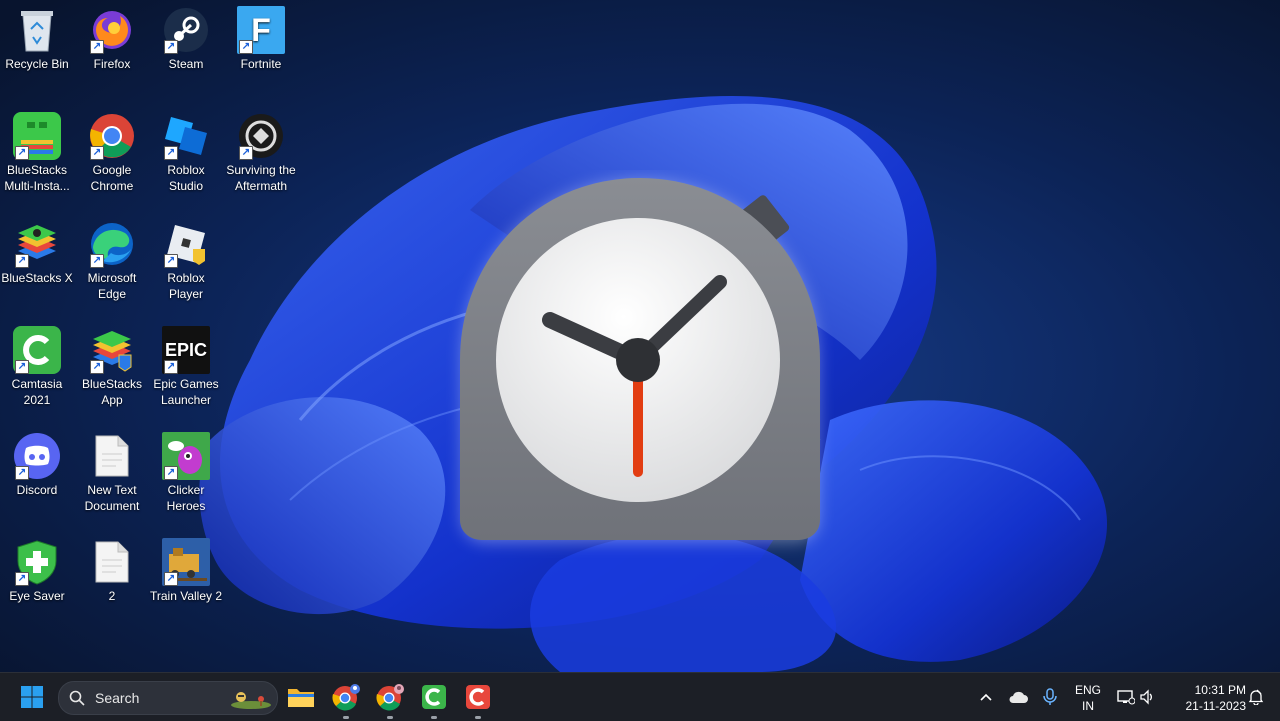  Describe the element at coordinates (112, 64) in the screenshot. I see `desktop-icon-label: Firefox` at that location.